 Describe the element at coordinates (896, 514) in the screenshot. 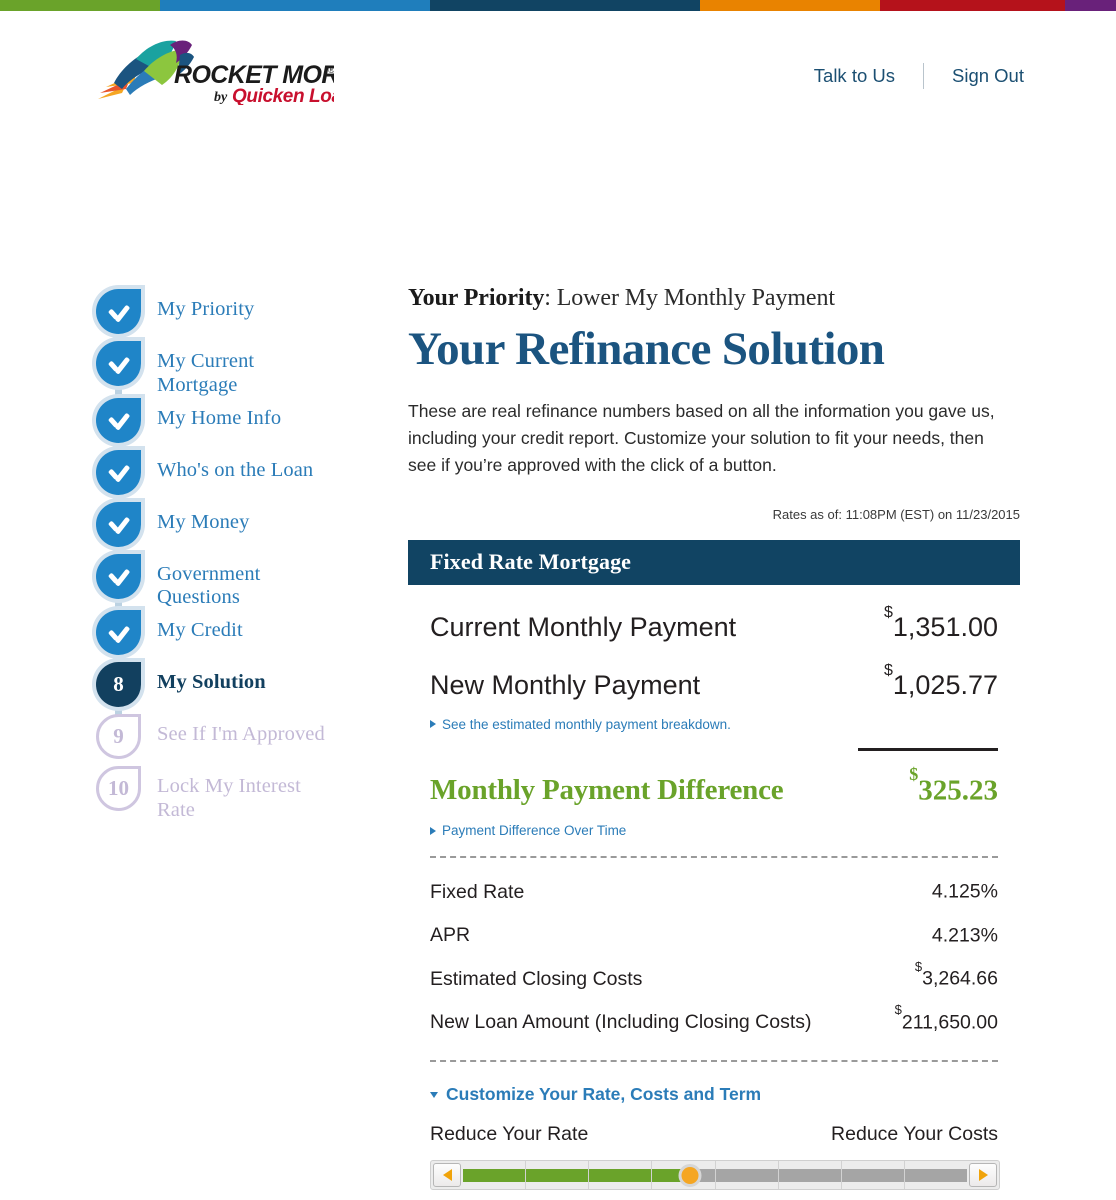

I see `rates-as-of-text: Rates as of: 11:08PM (EST) on 11/23/2015` at that location.